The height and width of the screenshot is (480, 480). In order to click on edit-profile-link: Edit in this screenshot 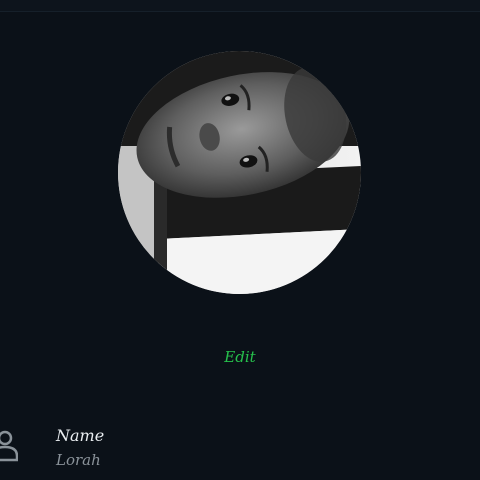, I will do `click(240, 357)`.